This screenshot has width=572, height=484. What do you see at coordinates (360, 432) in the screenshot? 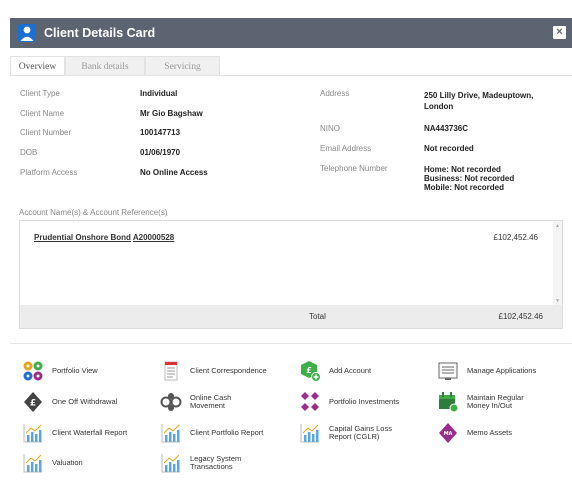
I see `capital-gains-loss-report-label: Capital Gains Loss Report (CGLR)` at bounding box center [360, 432].